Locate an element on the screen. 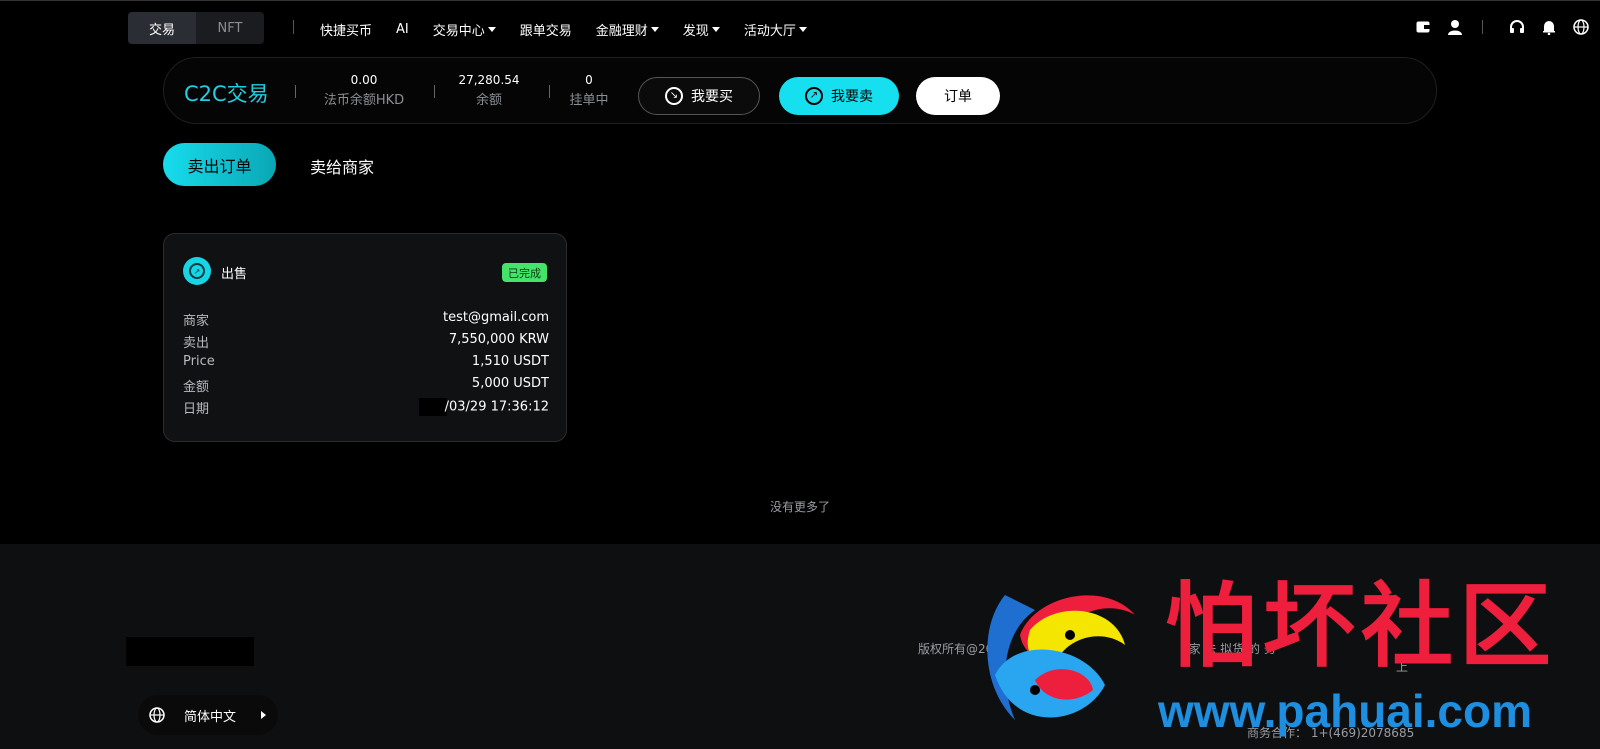 The width and height of the screenshot is (1600, 749). user-icon is located at coordinates (1455, 27).